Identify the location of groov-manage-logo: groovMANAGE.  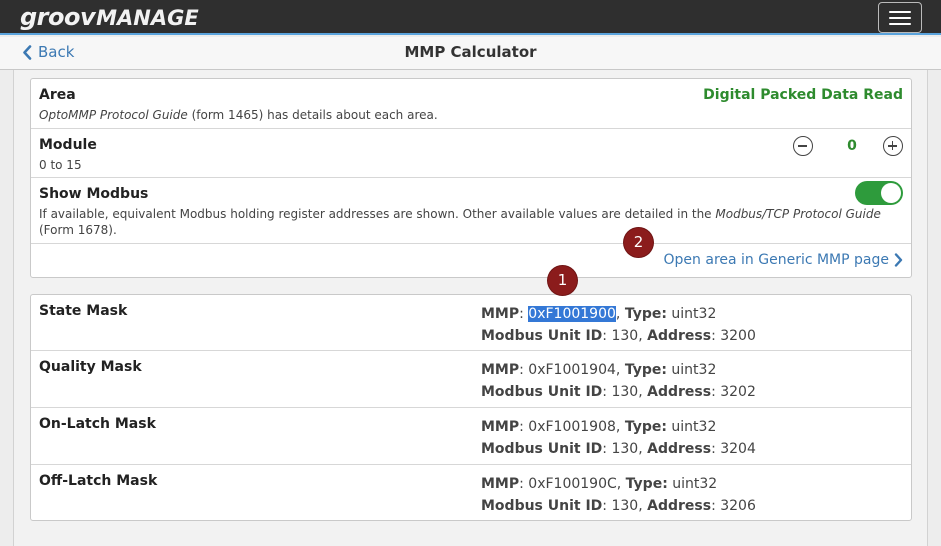
(109, 17).